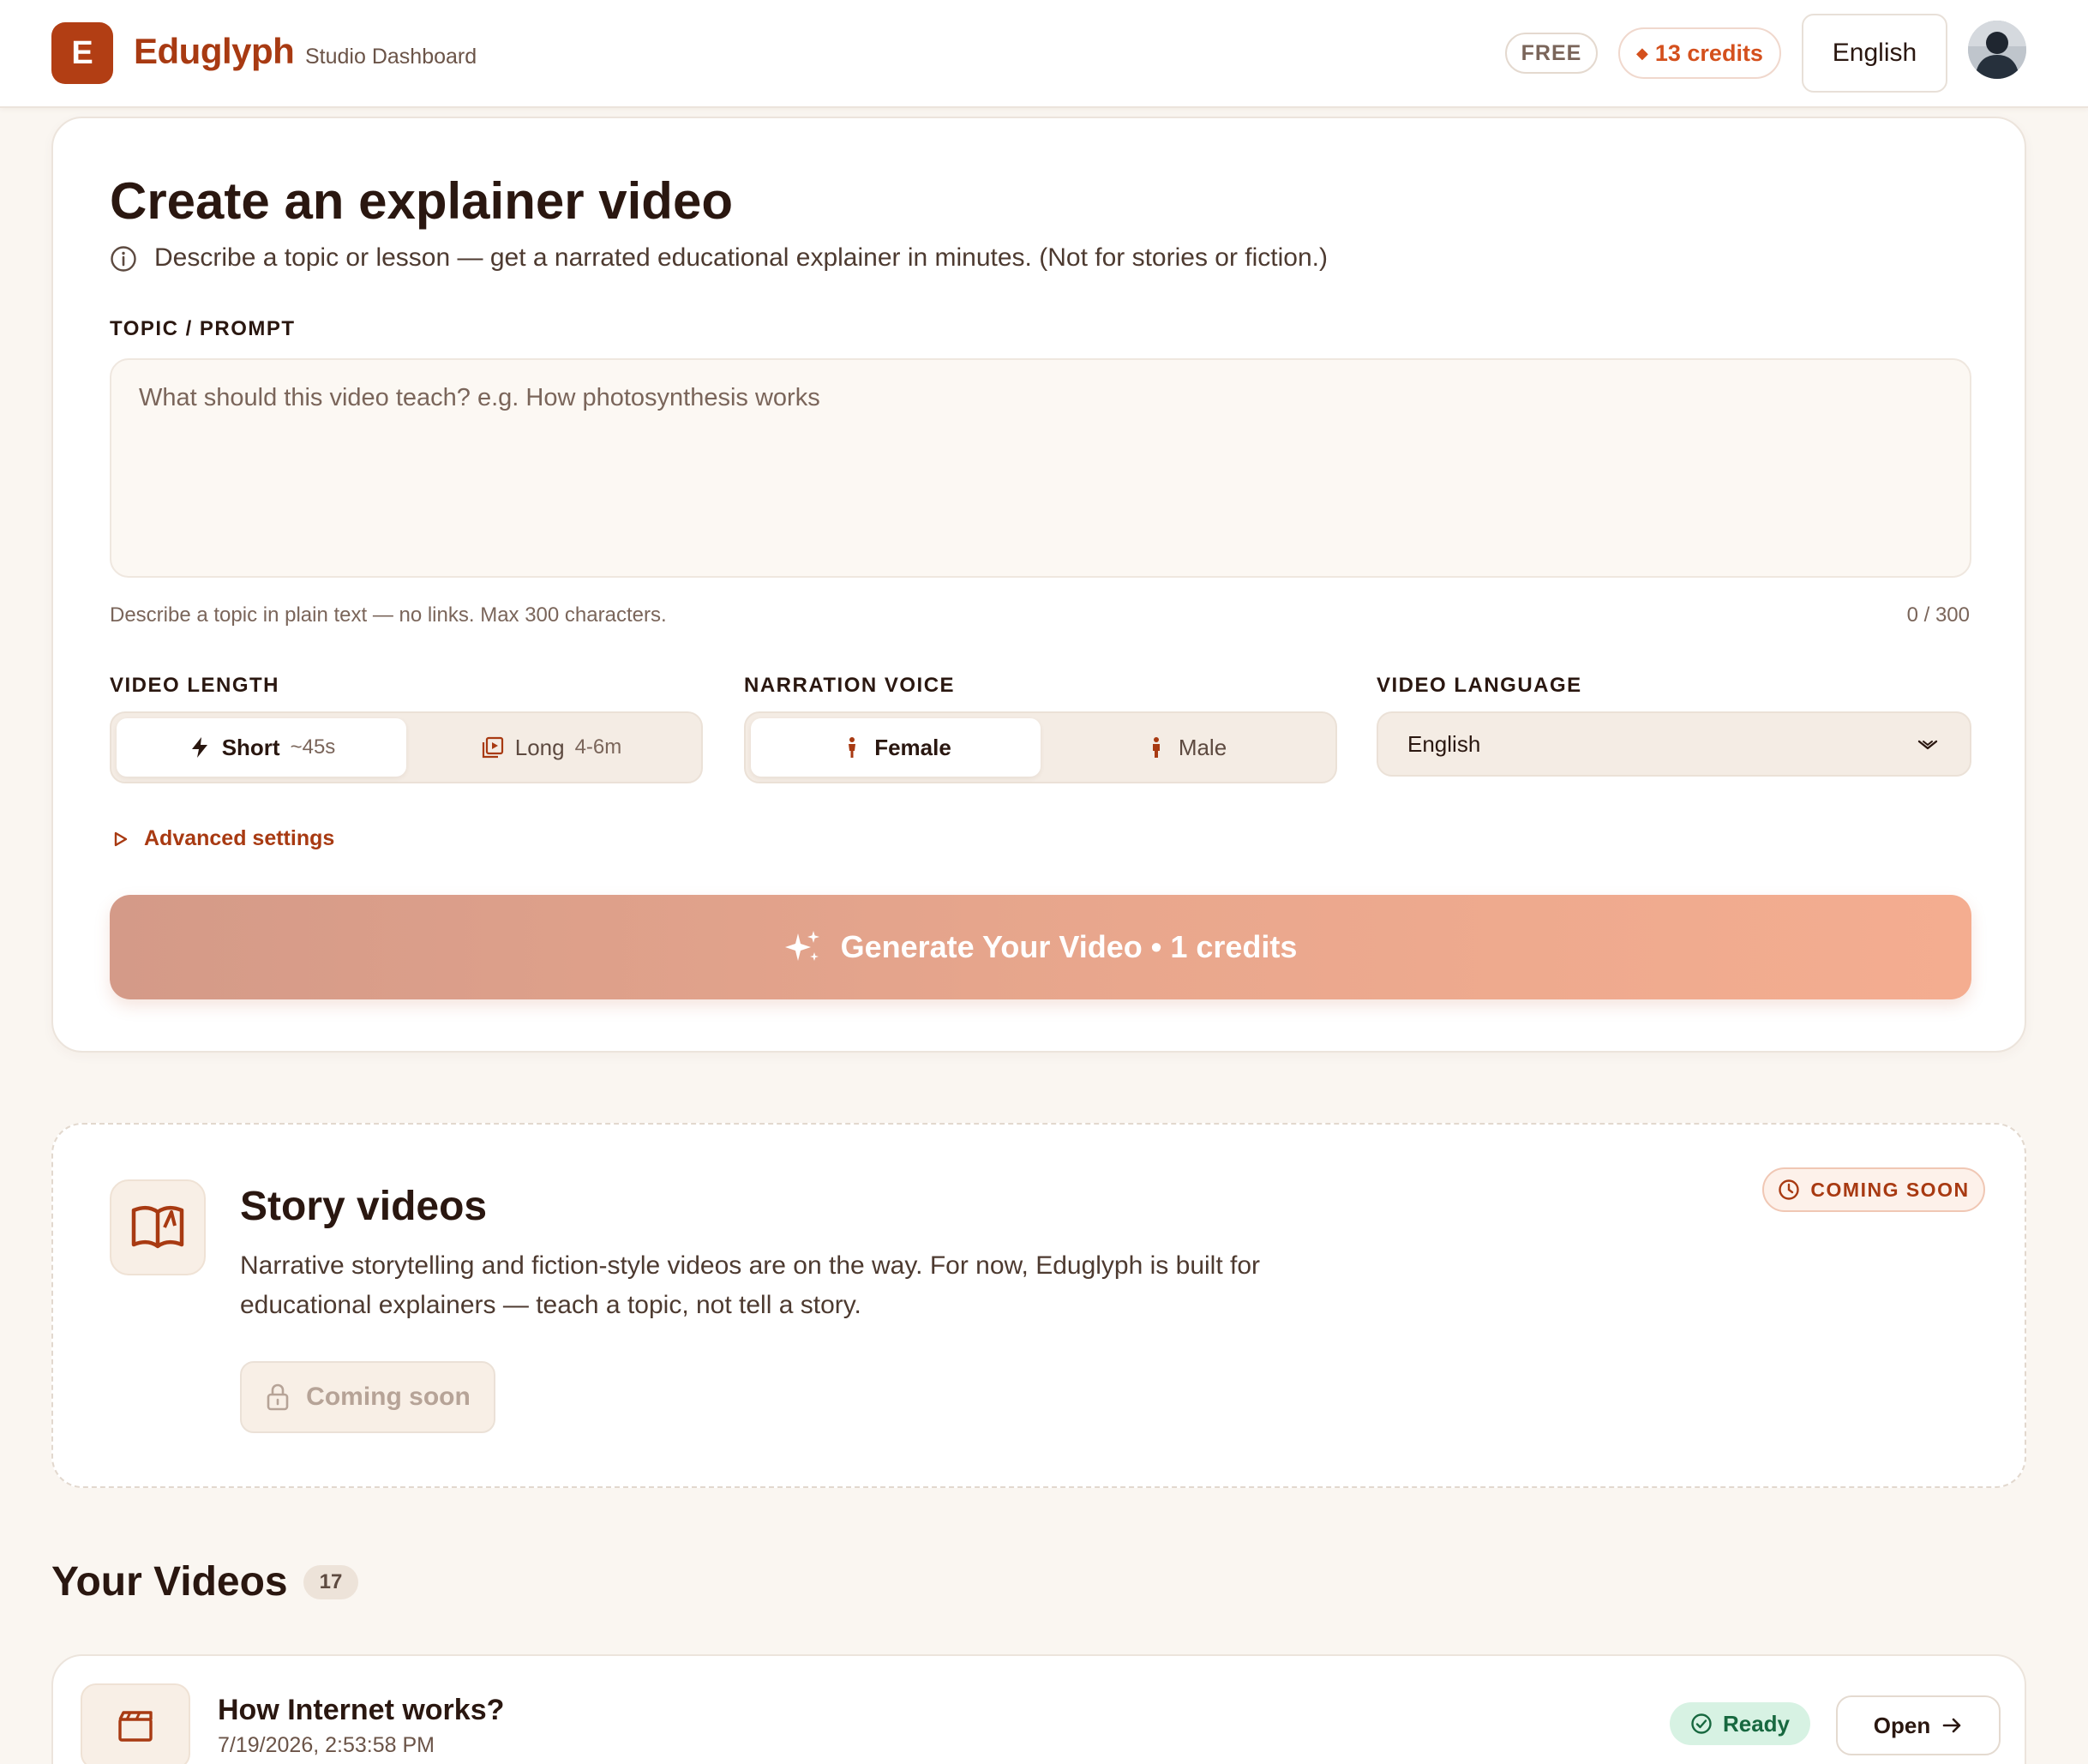 Image resolution: width=2088 pixels, height=1764 pixels. What do you see at coordinates (361, 1710) in the screenshot?
I see `video-title: How Internet works?` at bounding box center [361, 1710].